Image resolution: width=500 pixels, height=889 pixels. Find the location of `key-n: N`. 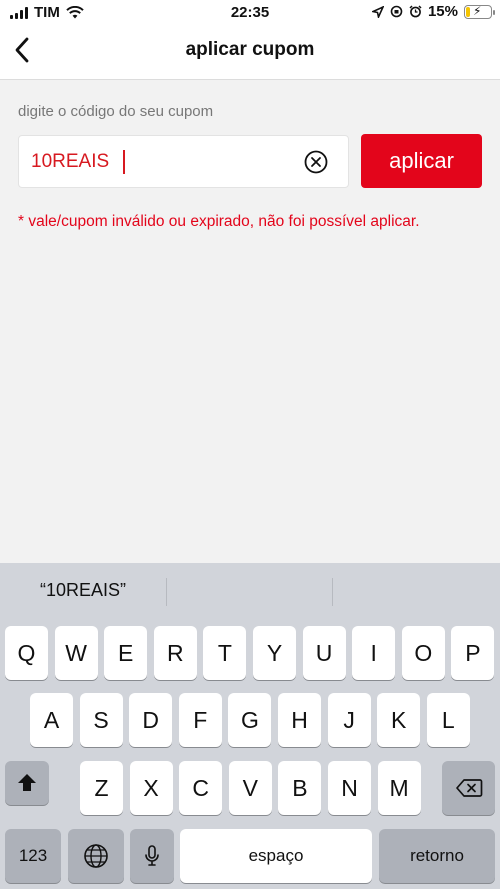

key-n: N is located at coordinates (349, 788).